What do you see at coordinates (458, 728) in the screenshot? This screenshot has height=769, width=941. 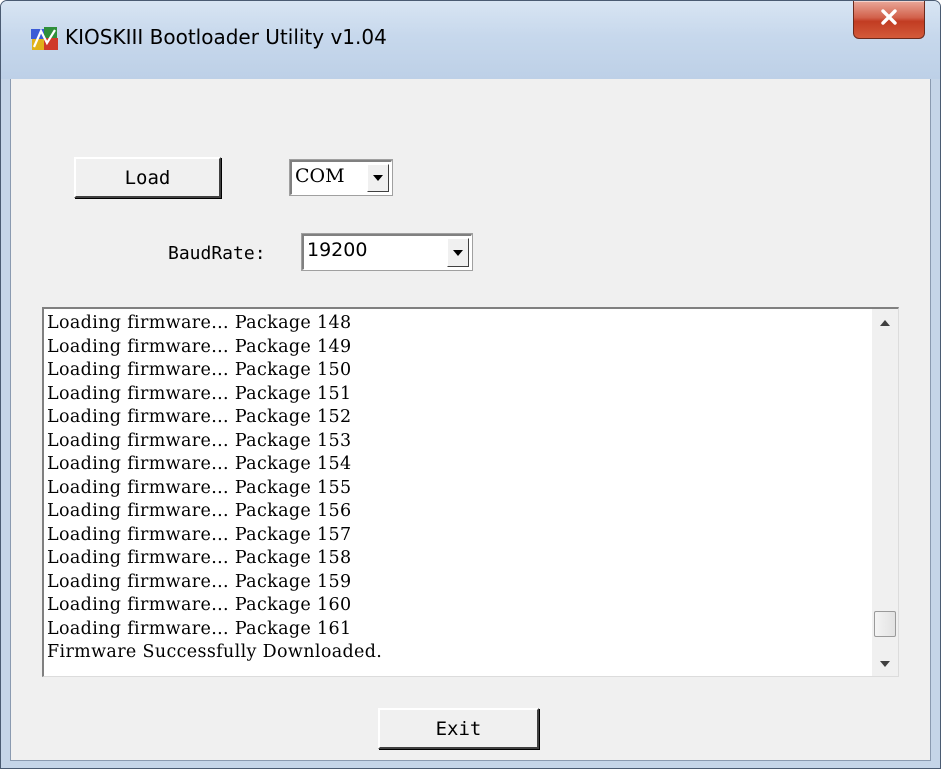 I see `exit-button: Exit` at bounding box center [458, 728].